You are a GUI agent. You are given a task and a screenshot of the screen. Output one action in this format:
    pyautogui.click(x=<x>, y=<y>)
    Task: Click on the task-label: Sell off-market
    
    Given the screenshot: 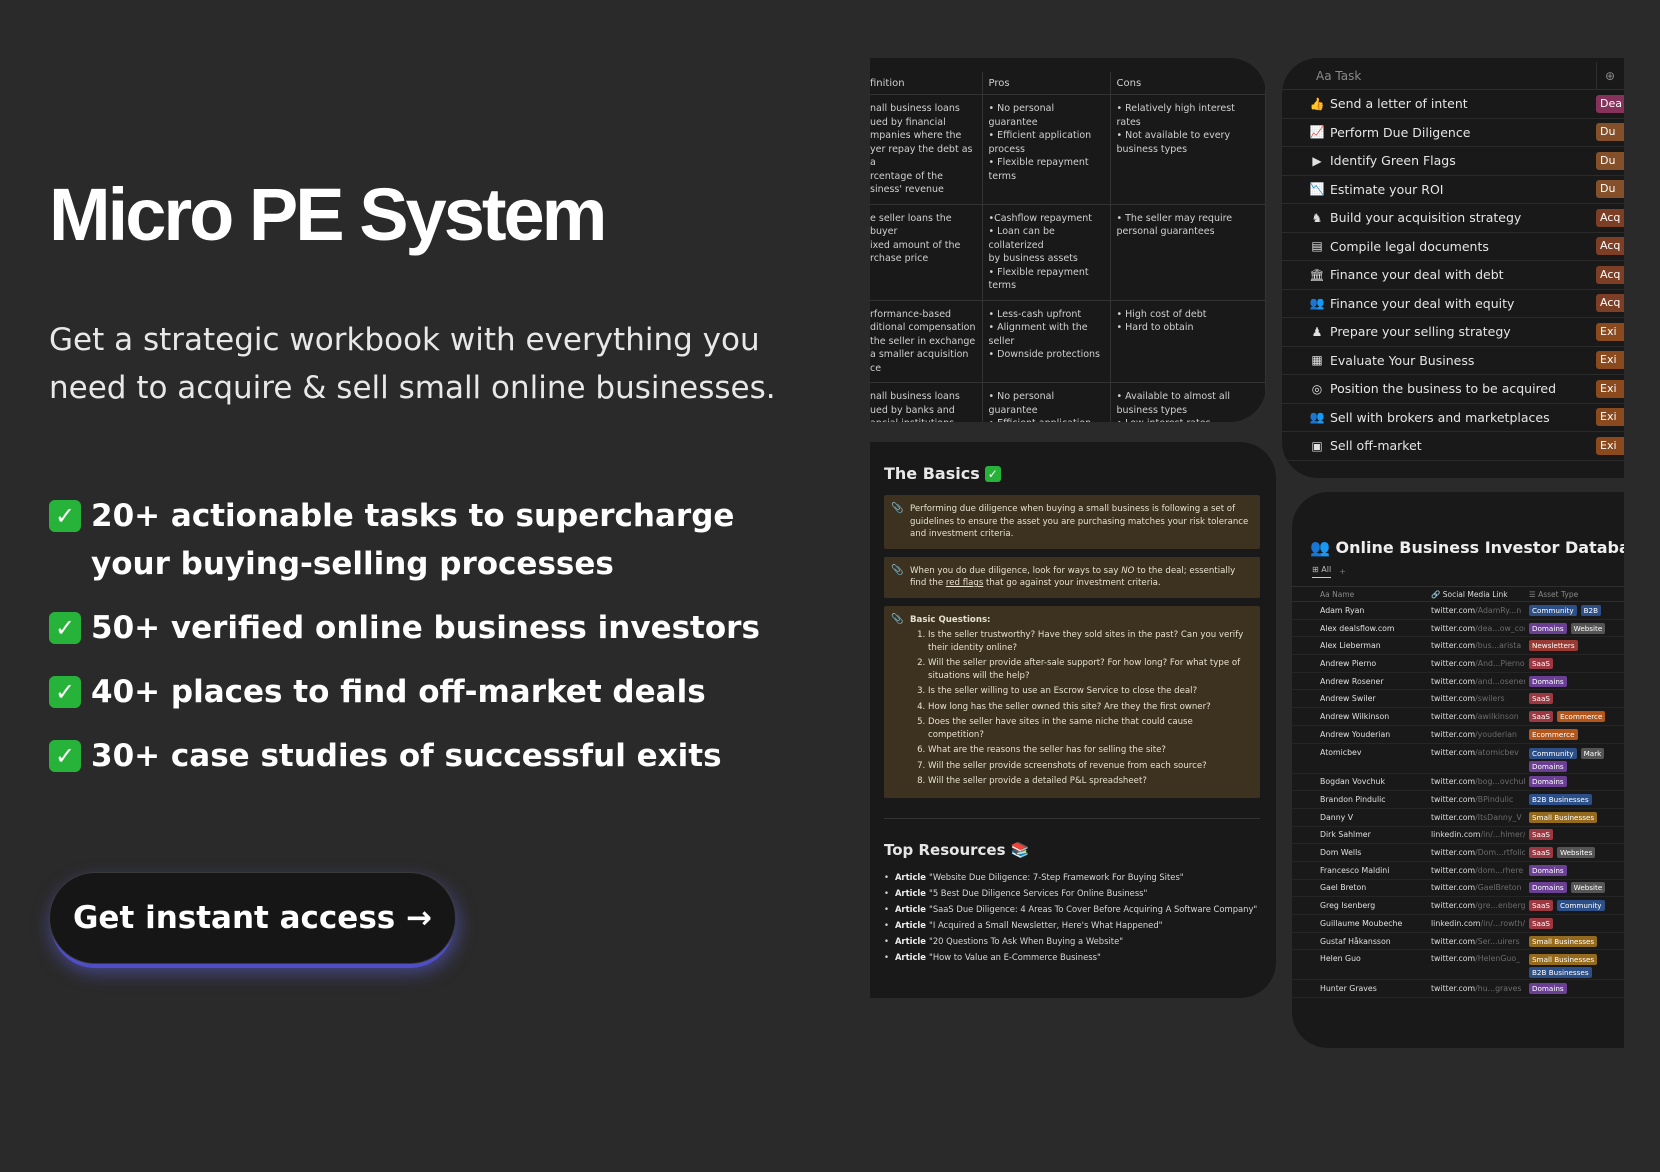 What is the action you would take?
    pyautogui.click(x=1376, y=446)
    